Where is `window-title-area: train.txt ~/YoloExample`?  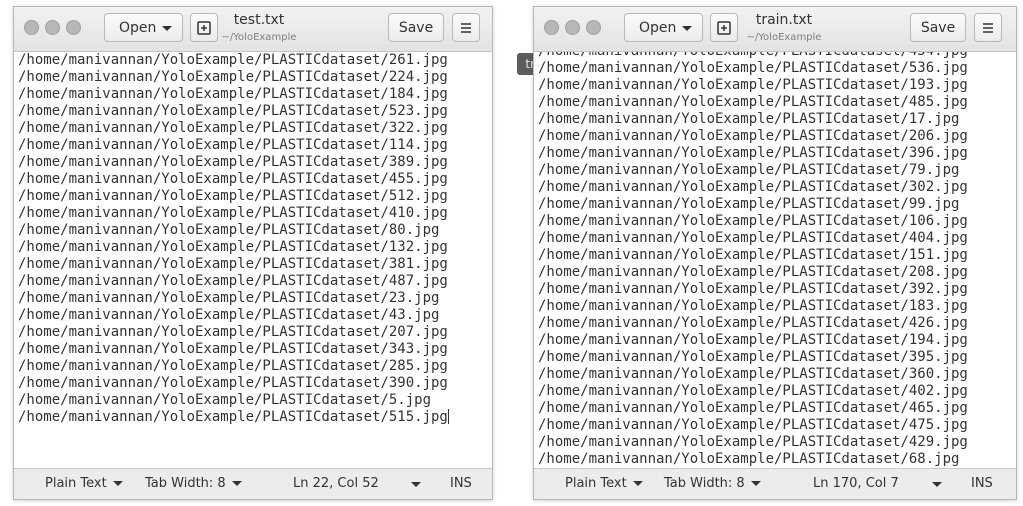
window-title-area: train.txt ~/YoloExample is located at coordinates (784, 28).